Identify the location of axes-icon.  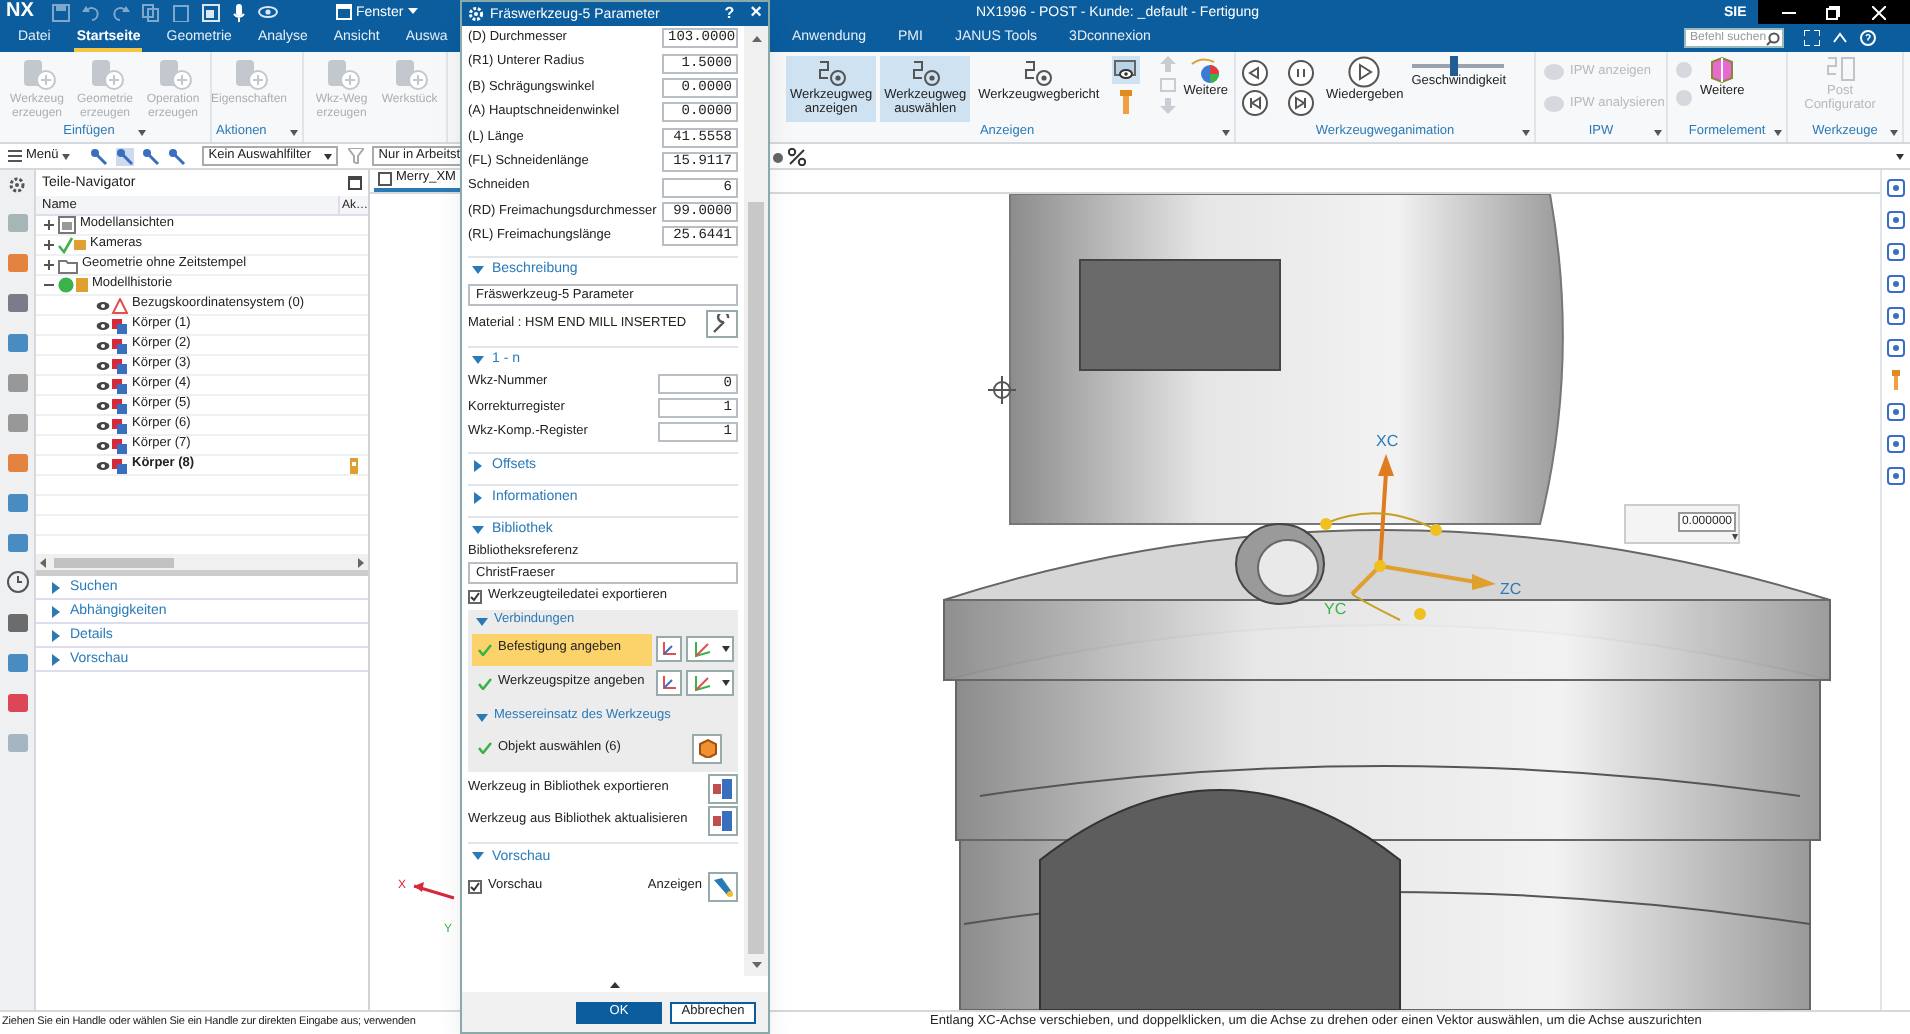
(669, 683).